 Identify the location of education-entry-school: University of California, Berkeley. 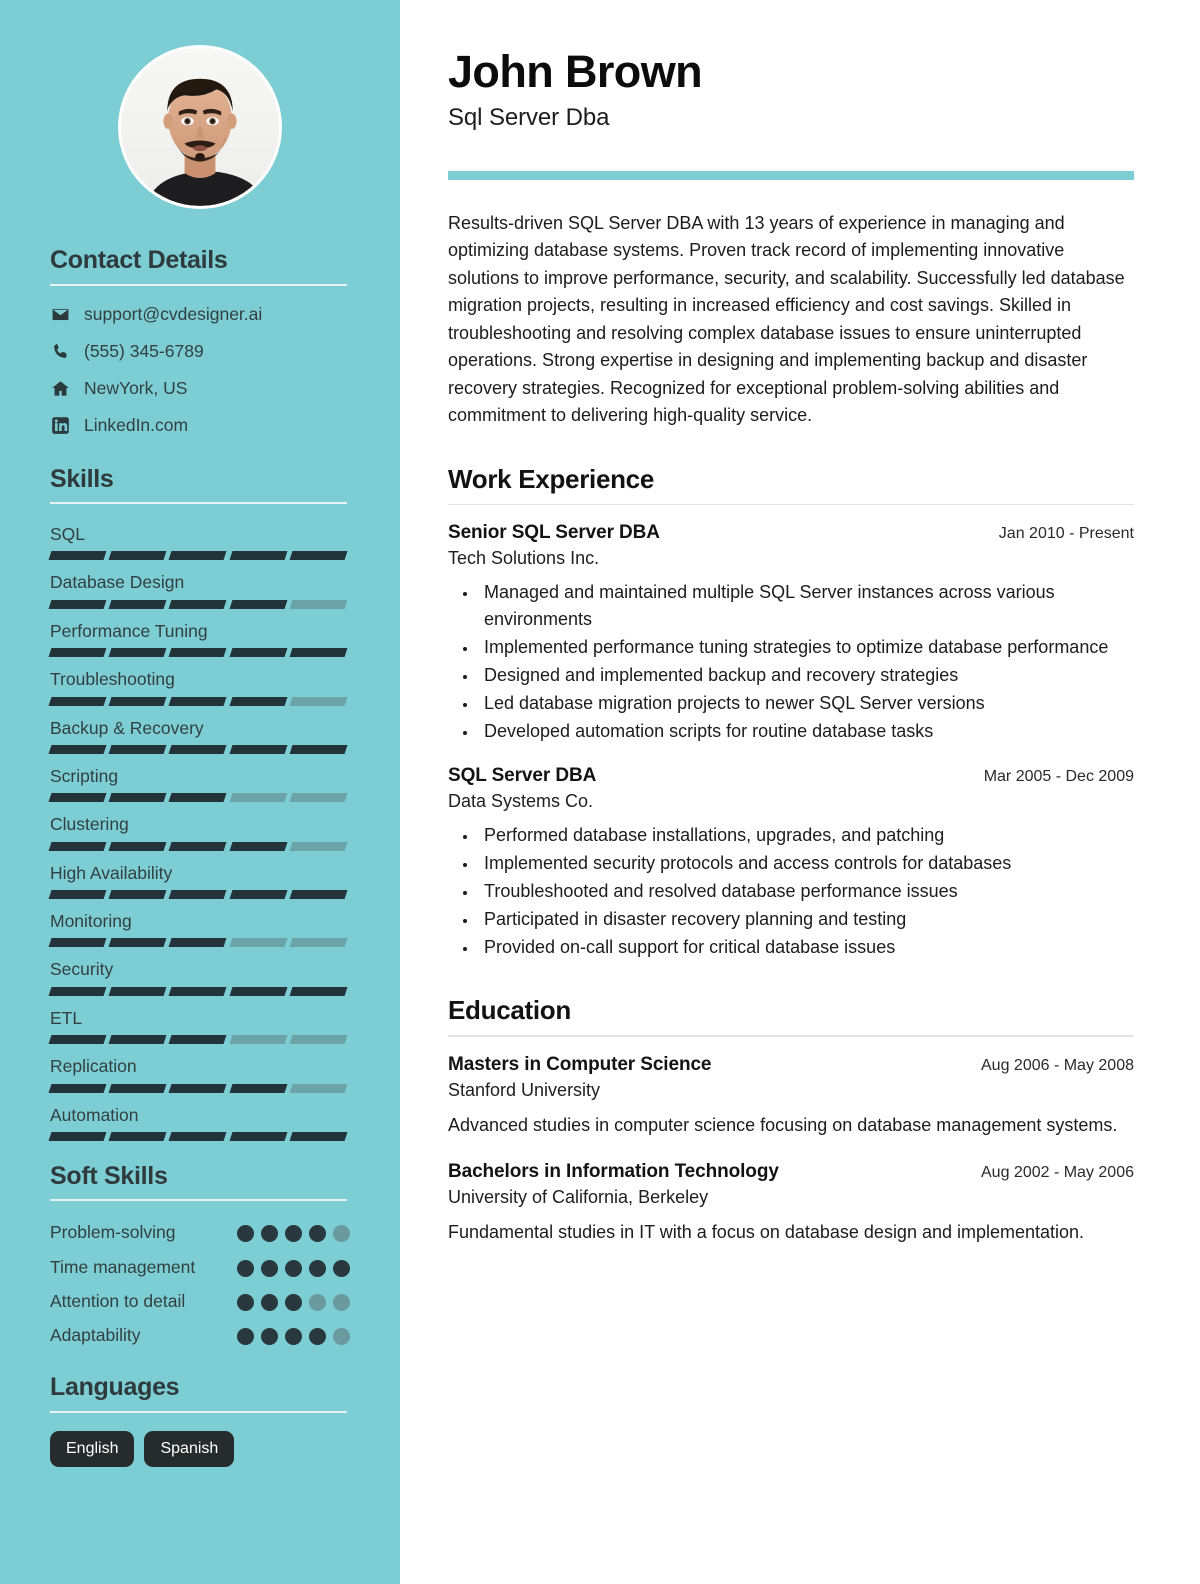
(578, 1196).